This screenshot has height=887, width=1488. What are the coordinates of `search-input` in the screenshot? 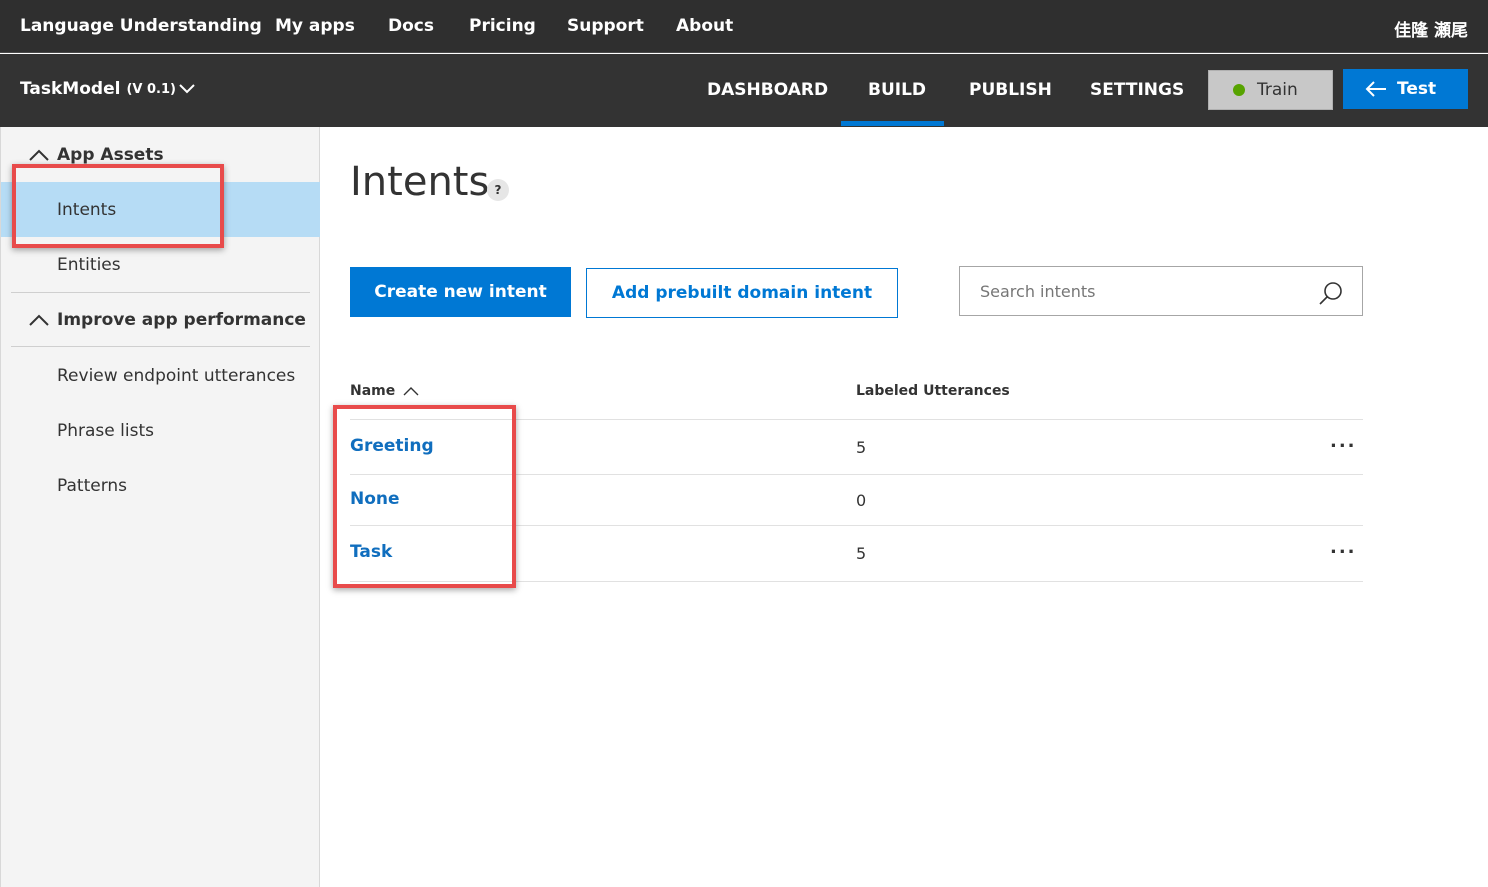 It's located at (1140, 291).